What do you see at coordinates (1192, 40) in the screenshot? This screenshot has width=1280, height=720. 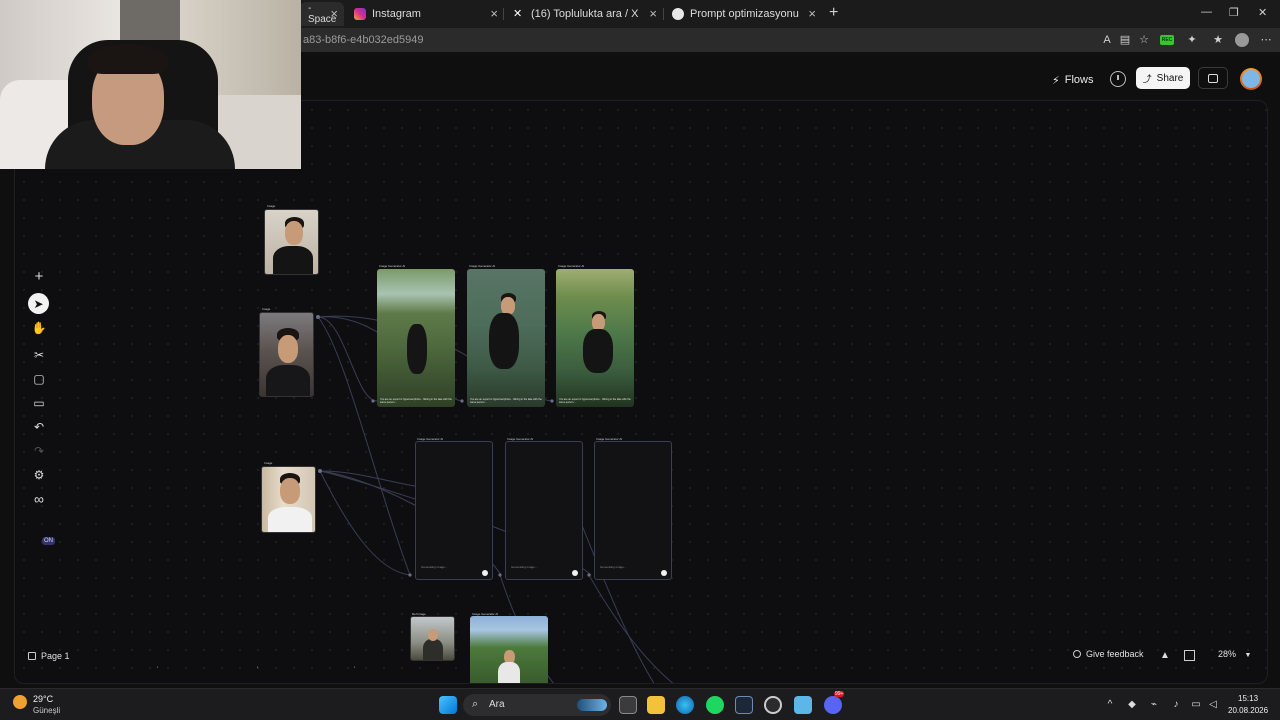 I see `extensions-icon: ✦` at bounding box center [1192, 40].